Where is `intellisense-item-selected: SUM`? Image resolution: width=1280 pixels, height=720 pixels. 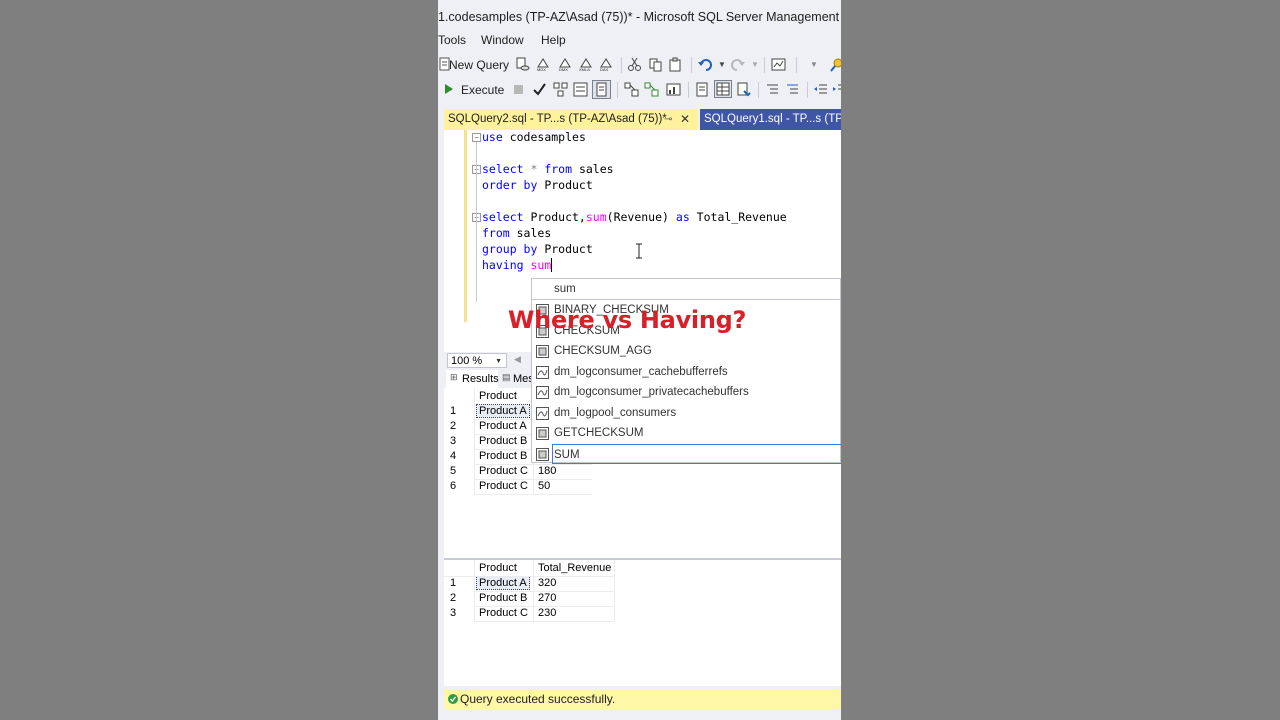
intellisense-item-selected: SUM is located at coordinates (696, 453).